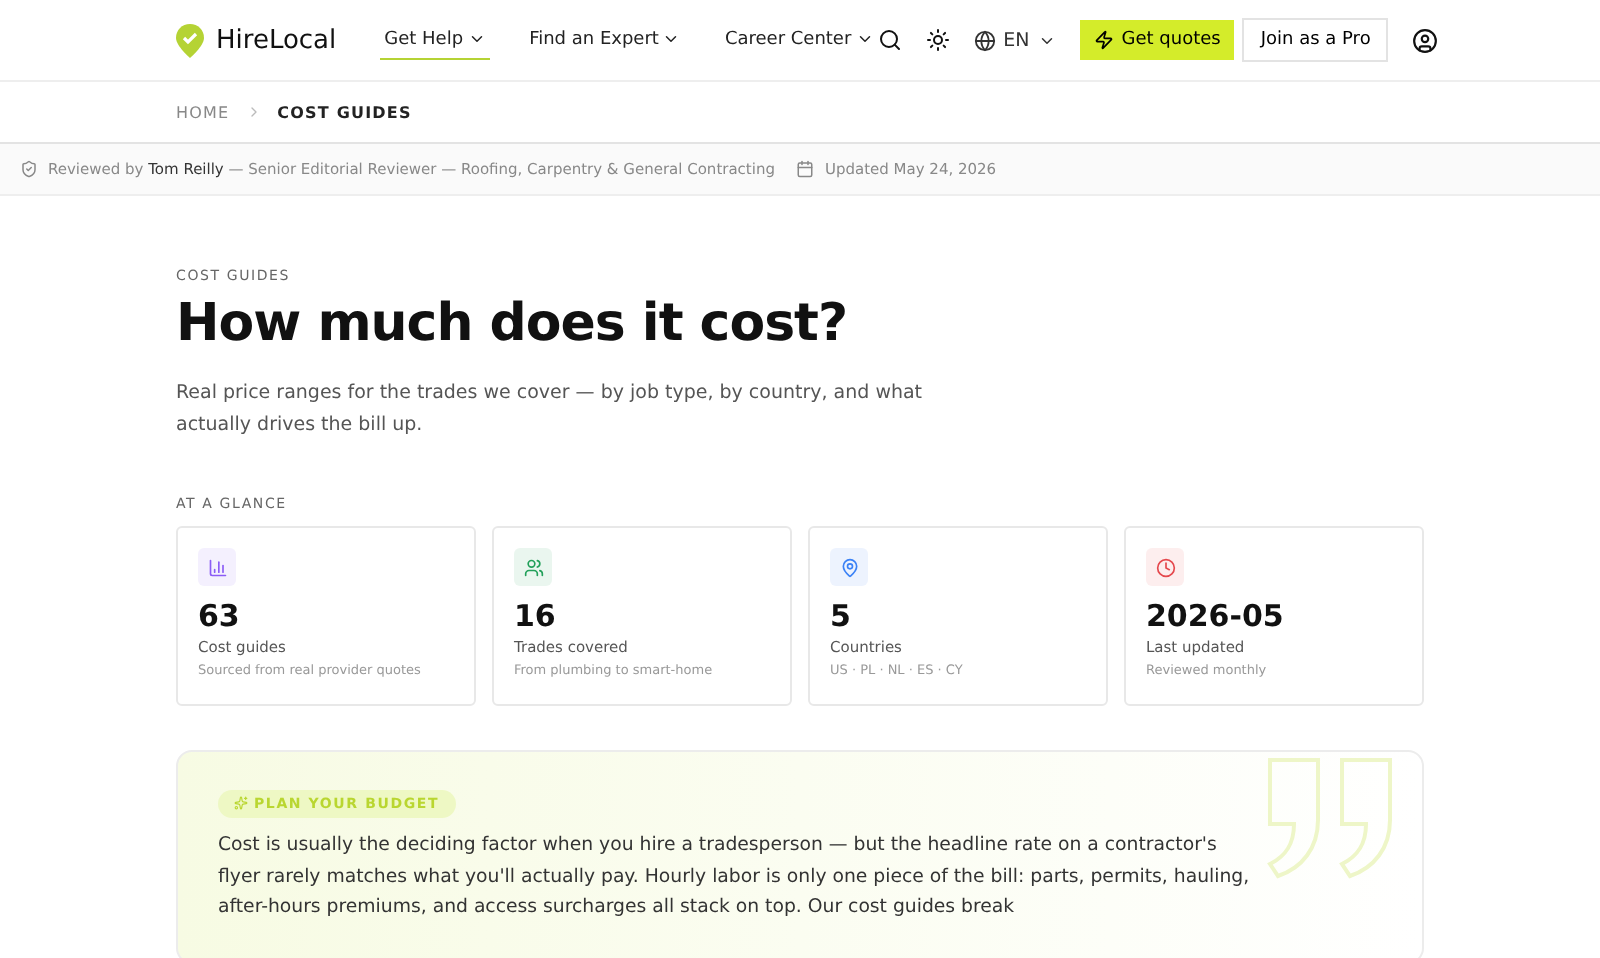 Image resolution: width=1600 pixels, height=958 pixels. What do you see at coordinates (1157, 40) in the screenshot?
I see `get-quotes-button: Get quotes` at bounding box center [1157, 40].